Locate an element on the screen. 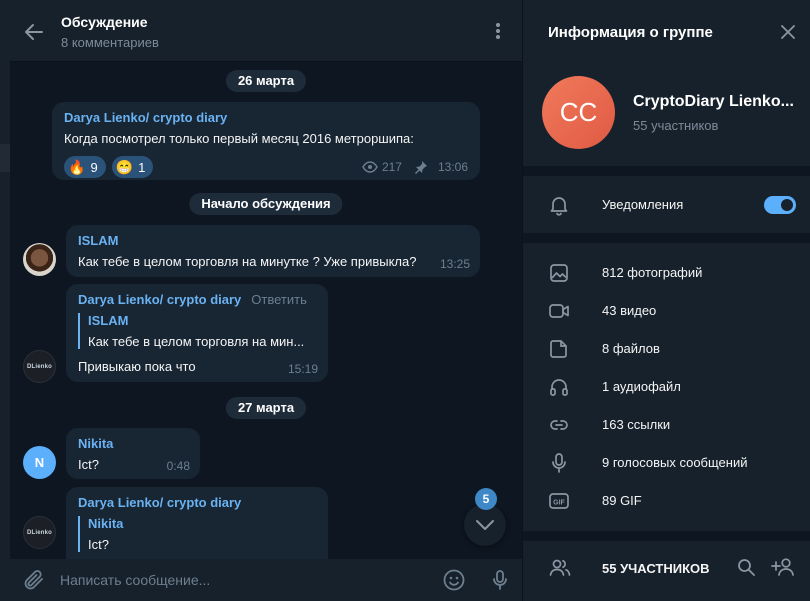 Image resolution: width=810 pixels, height=601 pixels. message-author: Nikita is located at coordinates (133, 443).